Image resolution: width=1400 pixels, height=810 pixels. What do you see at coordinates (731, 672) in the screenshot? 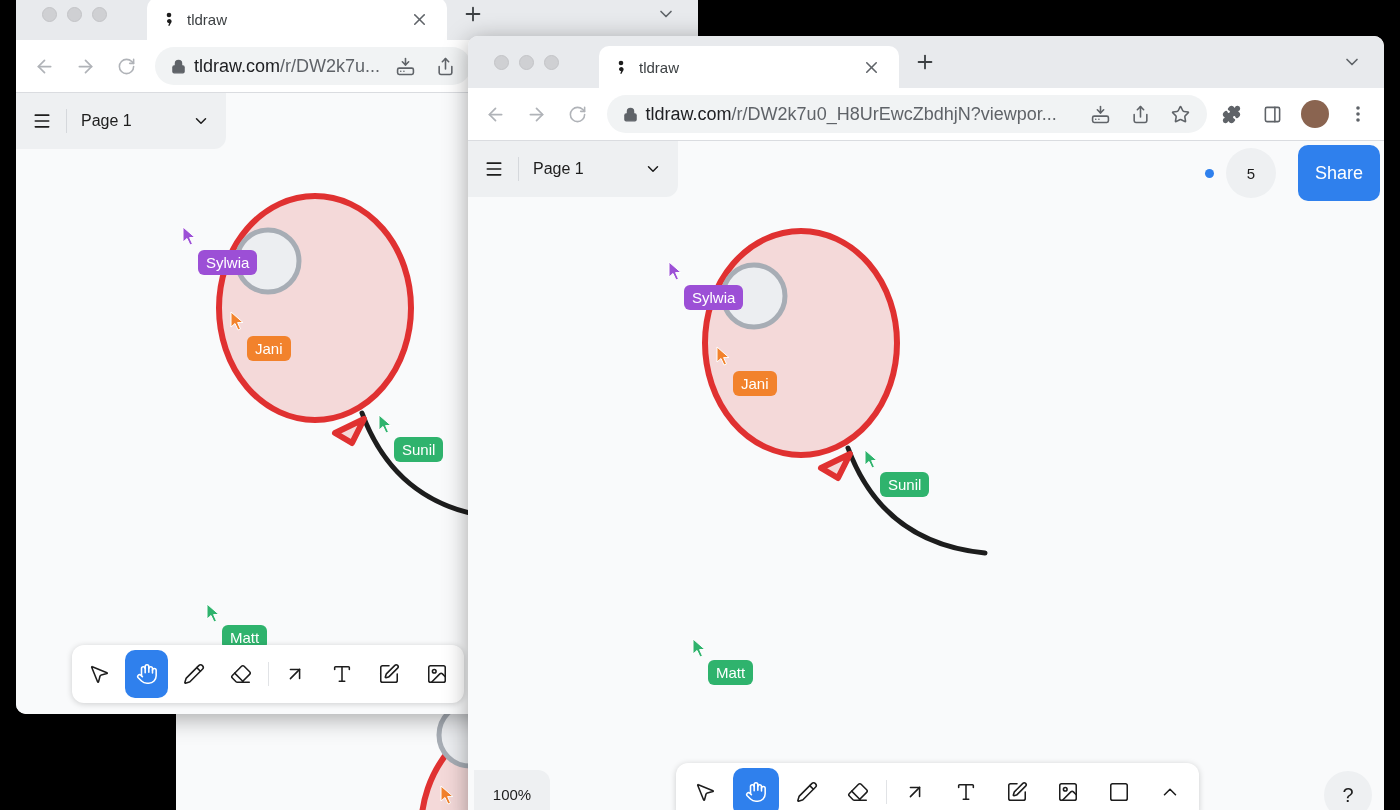
I see `collaborator-name-tag: Matt` at bounding box center [731, 672].